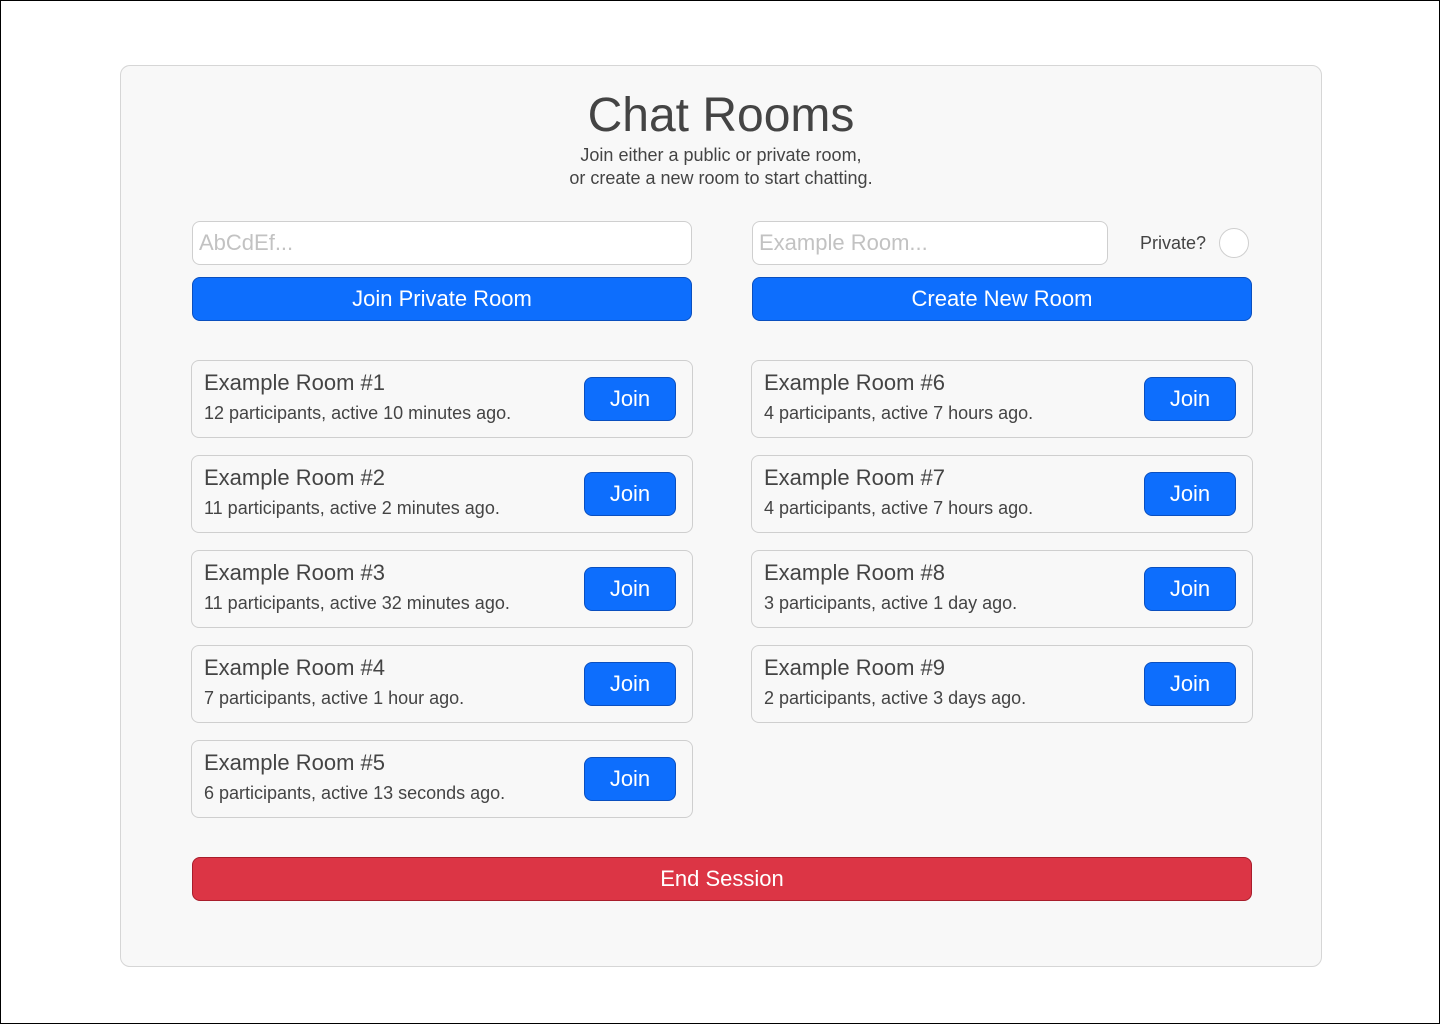 This screenshot has height=1024, width=1440. Describe the element at coordinates (1002, 299) in the screenshot. I see `create-new-room-button: Create New Room` at that location.